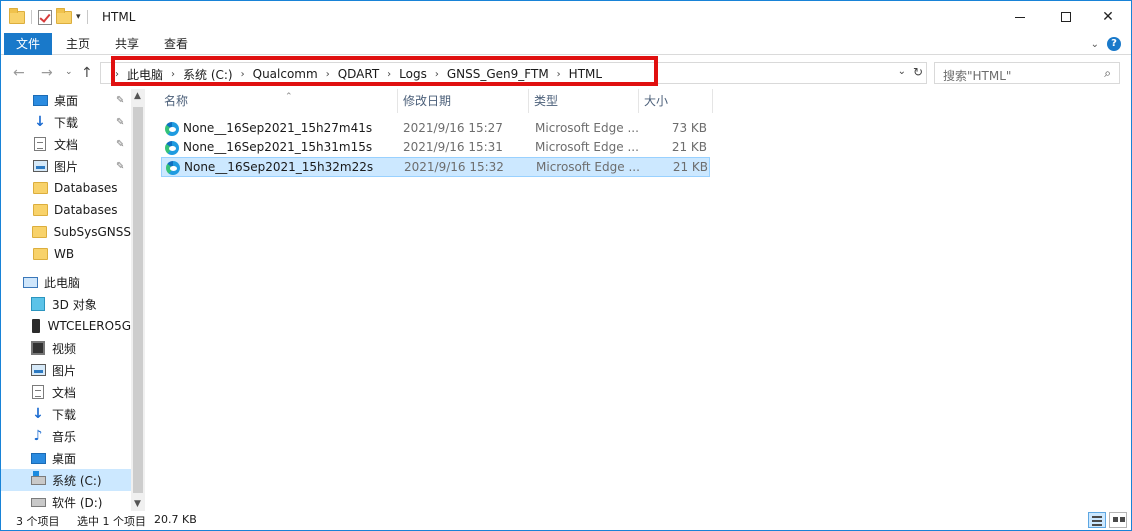 The height and width of the screenshot is (531, 1132). Describe the element at coordinates (66, 501) in the screenshot. I see `sidebar-item-software-drive: 软件 (D:)` at that location.